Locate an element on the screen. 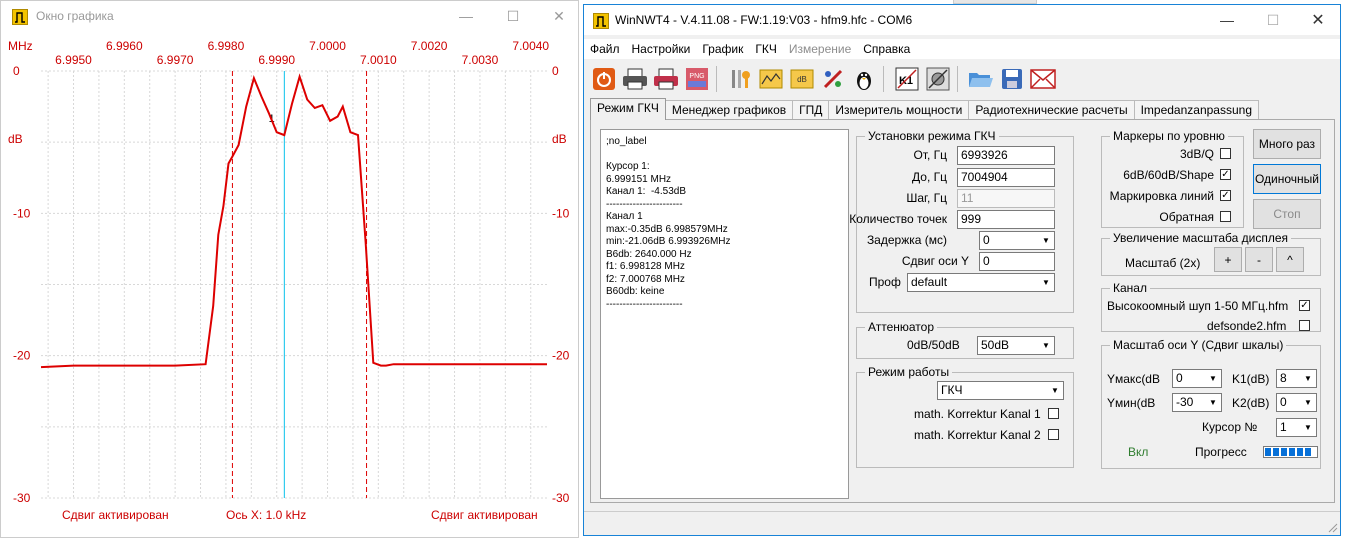 This screenshot has height=539, width=1350. y-tick-label-right: 0 is located at coordinates (555, 71).